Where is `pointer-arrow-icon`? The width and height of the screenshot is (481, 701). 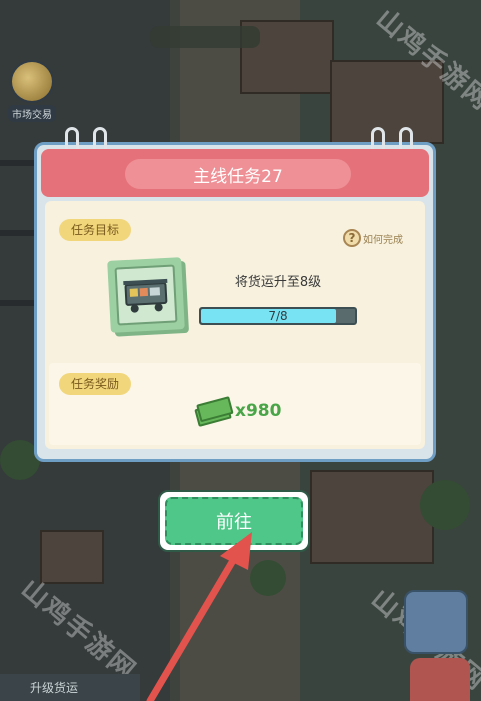 pointer-arrow-icon is located at coordinates (199, 616).